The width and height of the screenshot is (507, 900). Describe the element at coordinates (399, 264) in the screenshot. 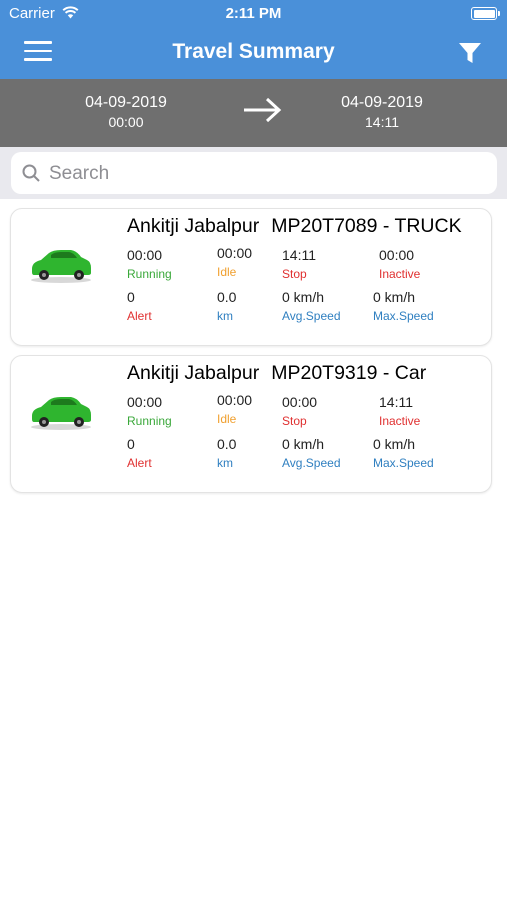

I see `inactive-stat: 00:00 Inactive` at that location.